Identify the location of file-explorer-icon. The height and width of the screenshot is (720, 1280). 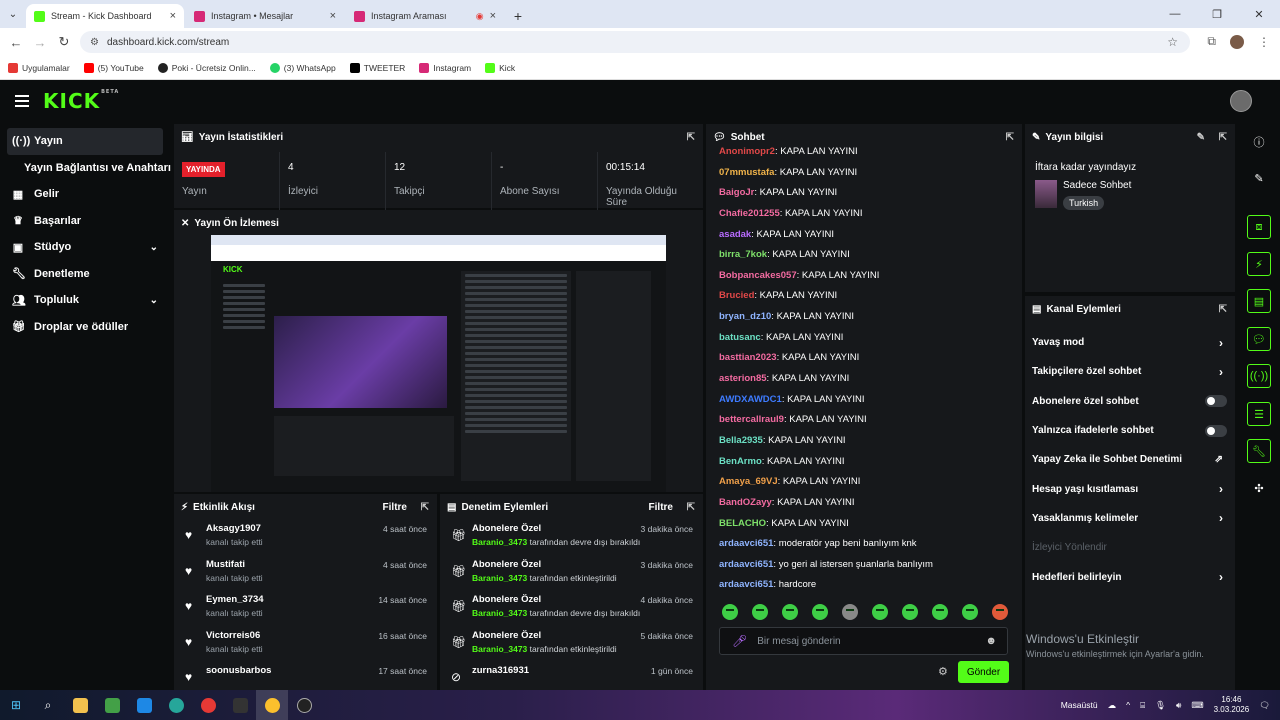
(80, 705).